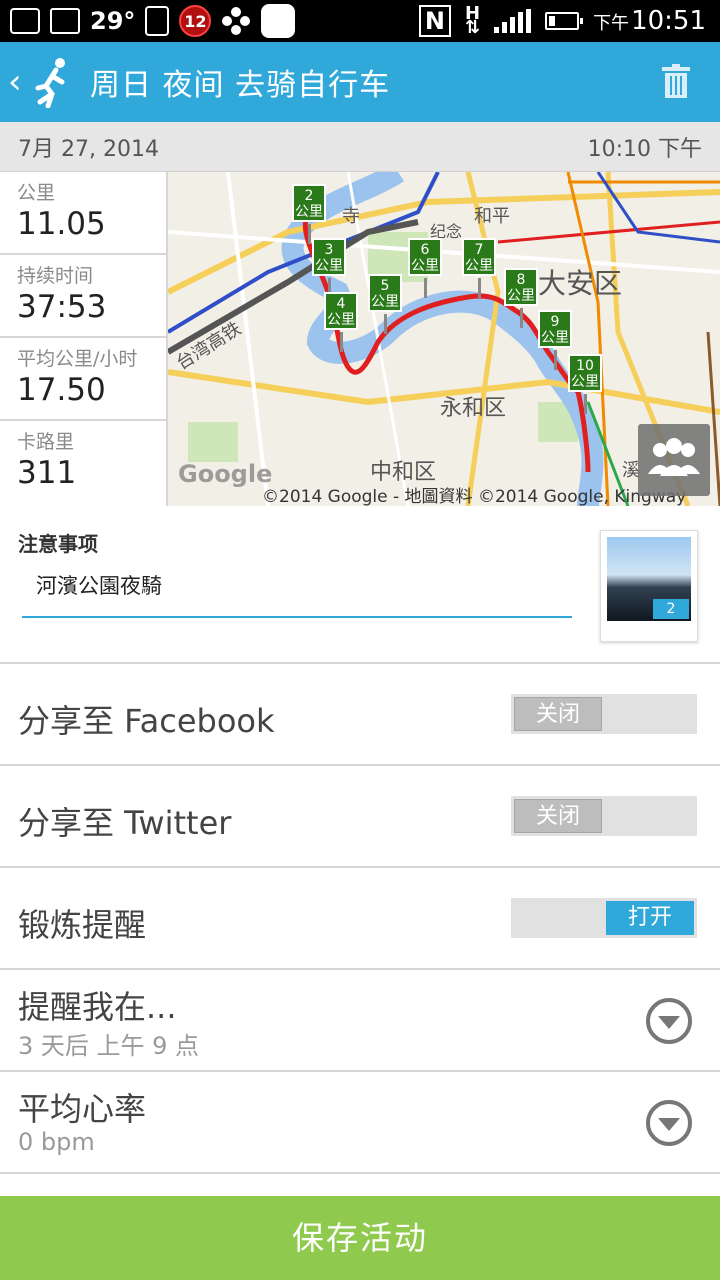  What do you see at coordinates (360, 1123) in the screenshot?
I see `heart-rate-row: 平均心率 0 bpm` at bounding box center [360, 1123].